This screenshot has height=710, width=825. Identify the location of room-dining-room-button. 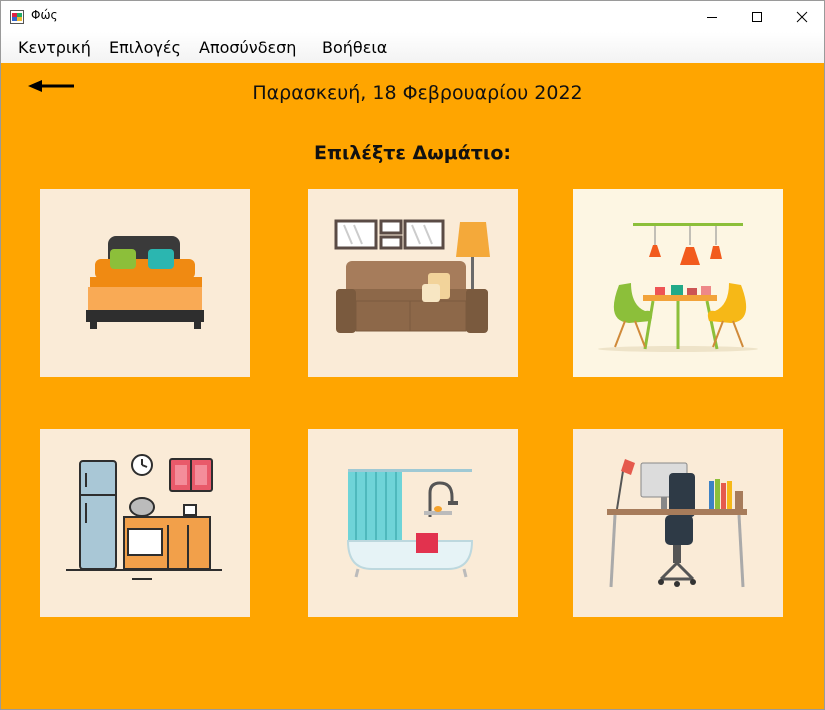
(678, 283).